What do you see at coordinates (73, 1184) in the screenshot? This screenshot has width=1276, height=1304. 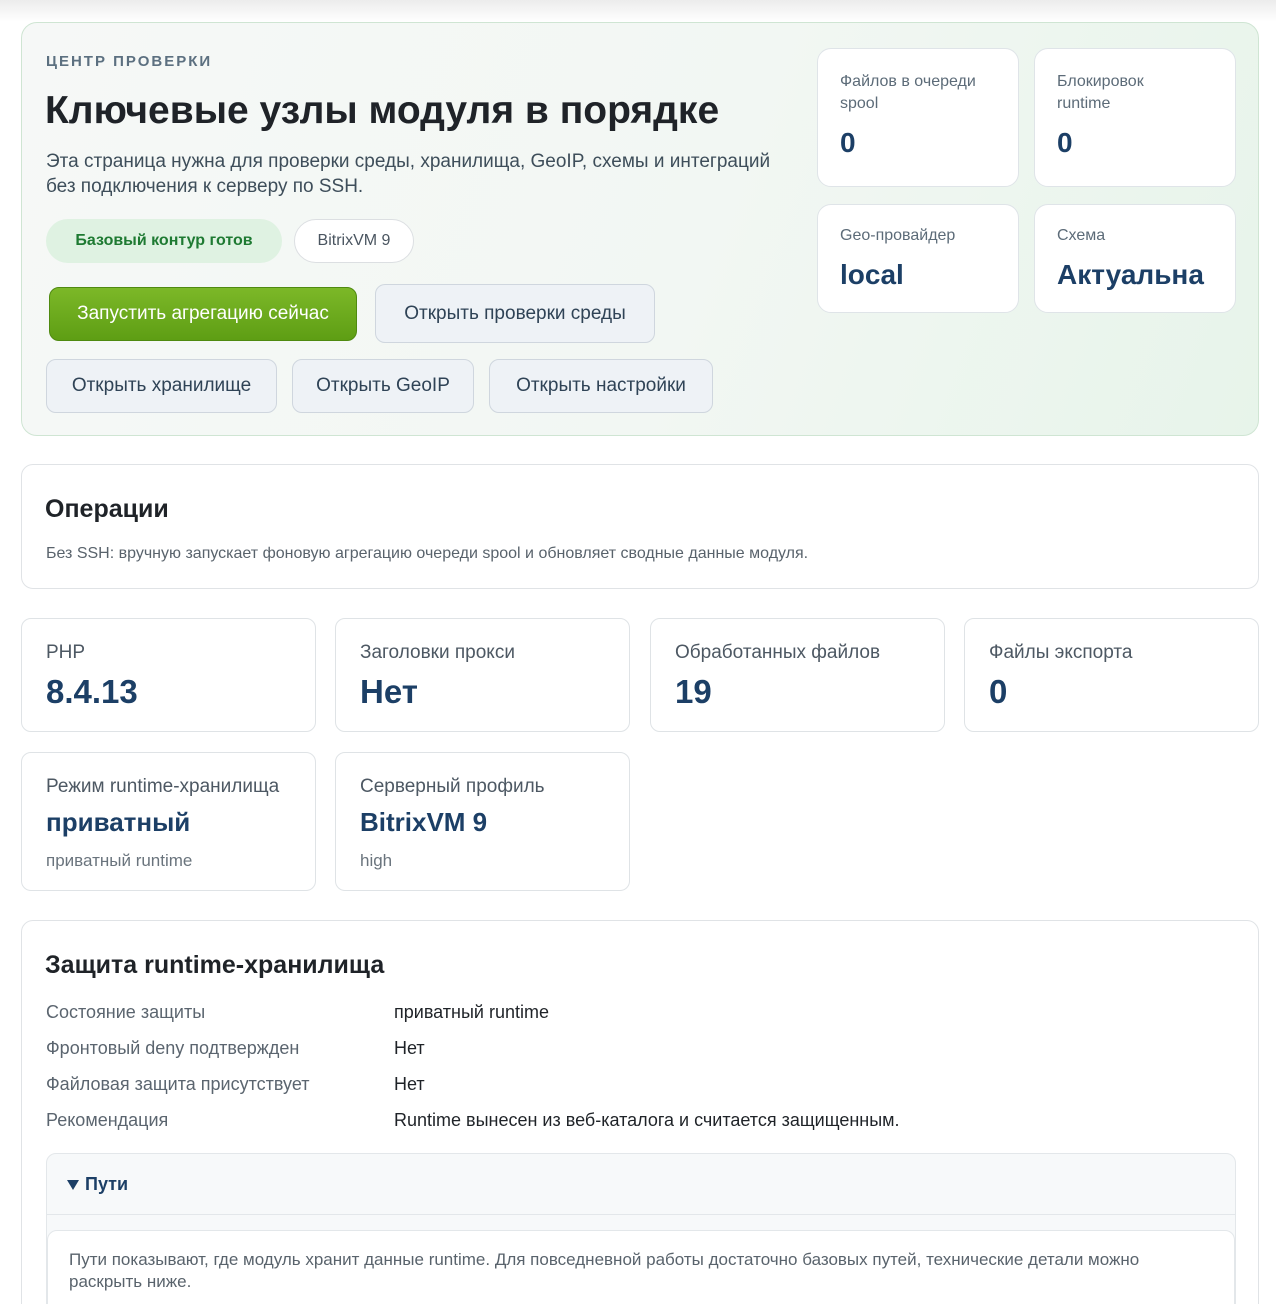 I see `triangle-down-icon` at bounding box center [73, 1184].